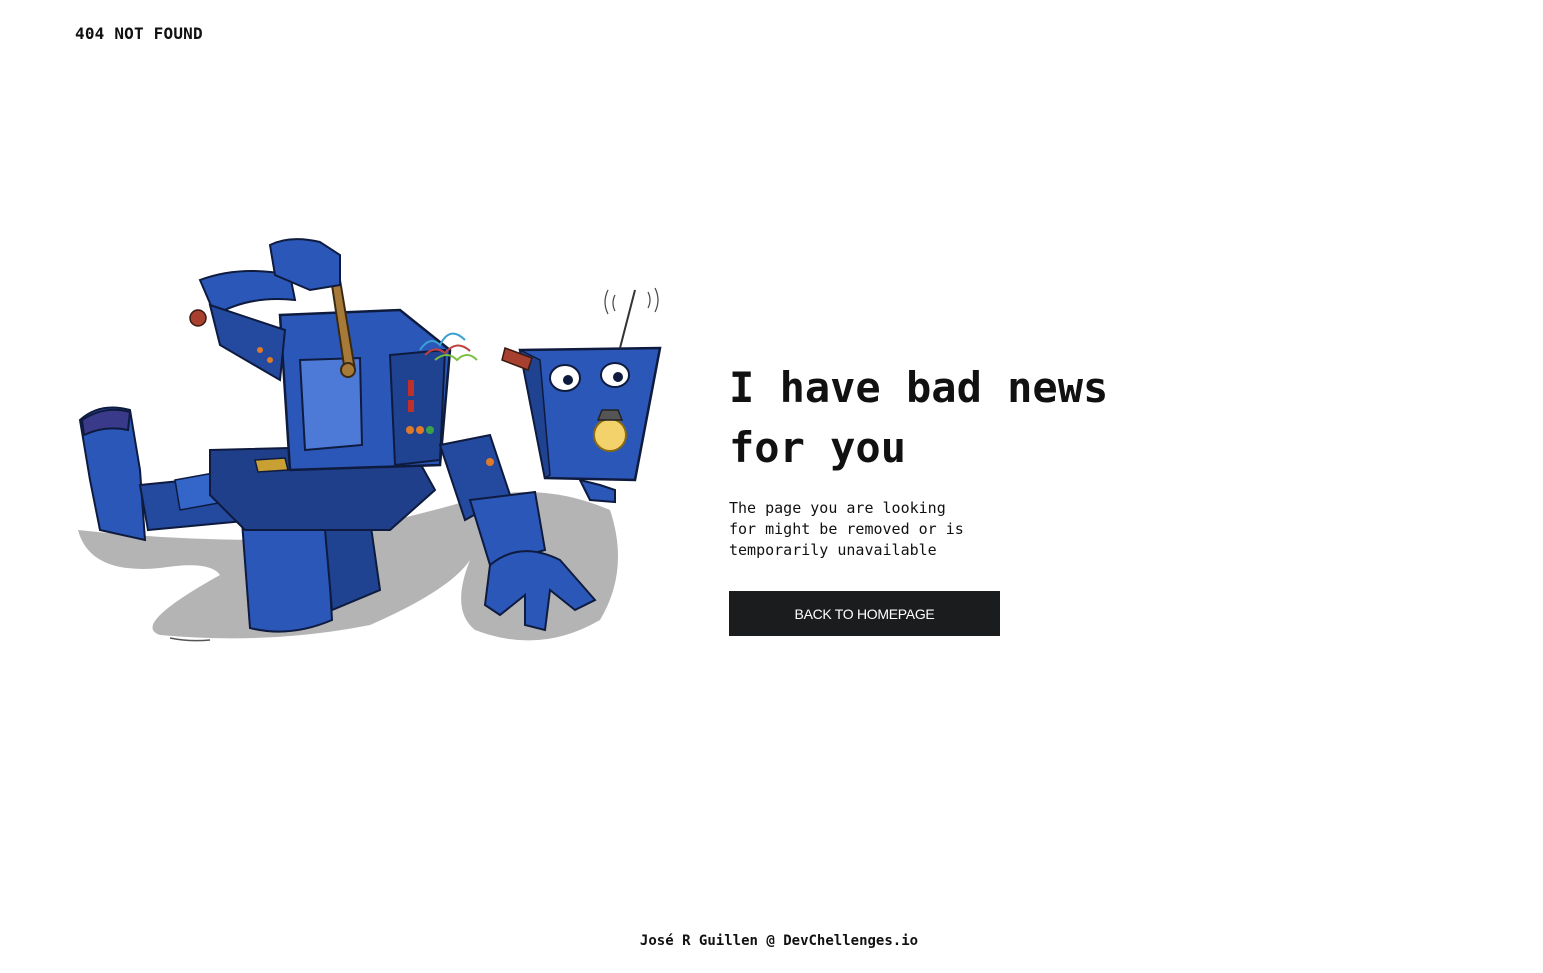 This screenshot has width=1543, height=973. Describe the element at coordinates (919, 417) in the screenshot. I see `page-headline: I have bad news for you` at that location.